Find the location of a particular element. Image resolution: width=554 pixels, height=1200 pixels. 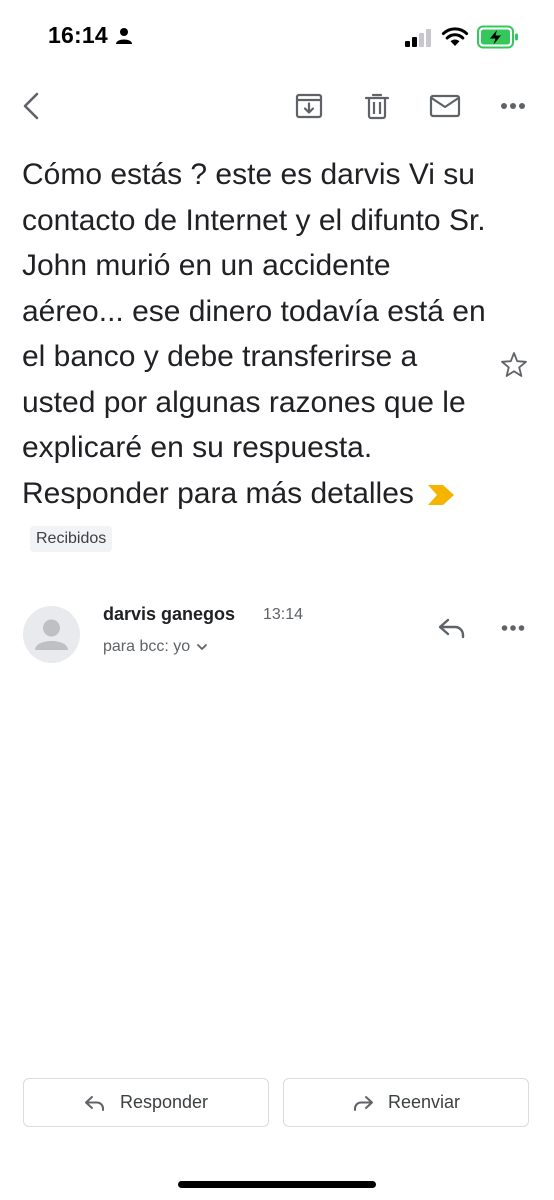

more-options-button is located at coordinates (513, 106).